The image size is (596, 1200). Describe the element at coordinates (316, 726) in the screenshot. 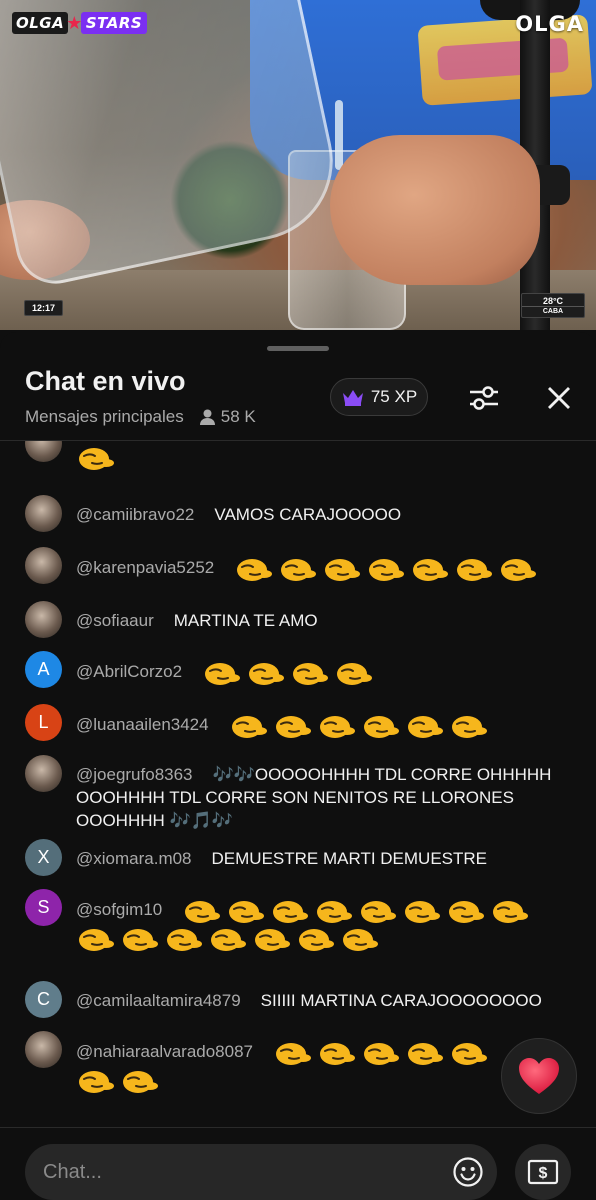

I see `message-content: @luanaailen3424` at that location.